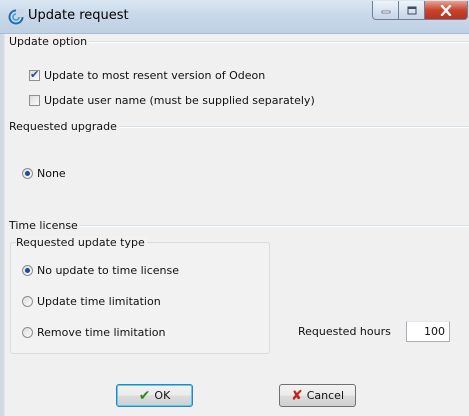  Describe the element at coordinates (155, 75) in the screenshot. I see `checkbox-label: Update to most resent version of Odeon` at that location.